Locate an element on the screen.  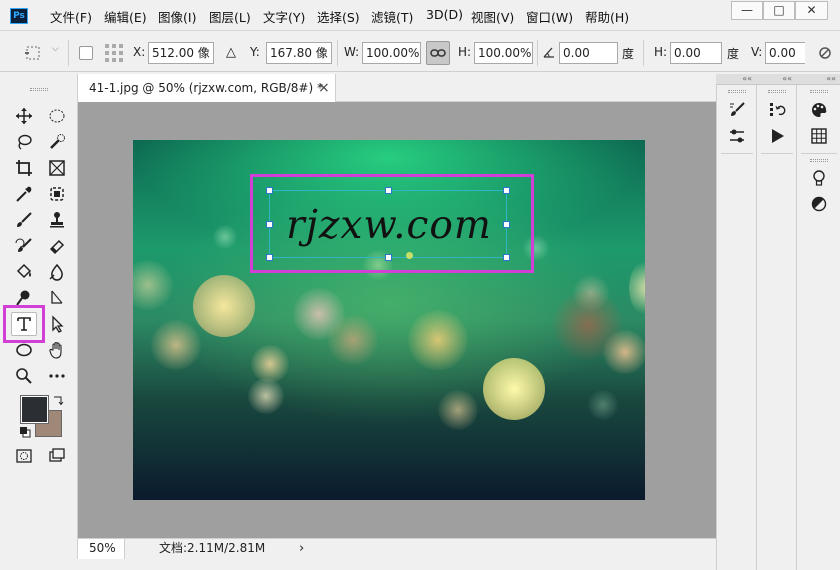
lasso-icon is located at coordinates (24, 142).